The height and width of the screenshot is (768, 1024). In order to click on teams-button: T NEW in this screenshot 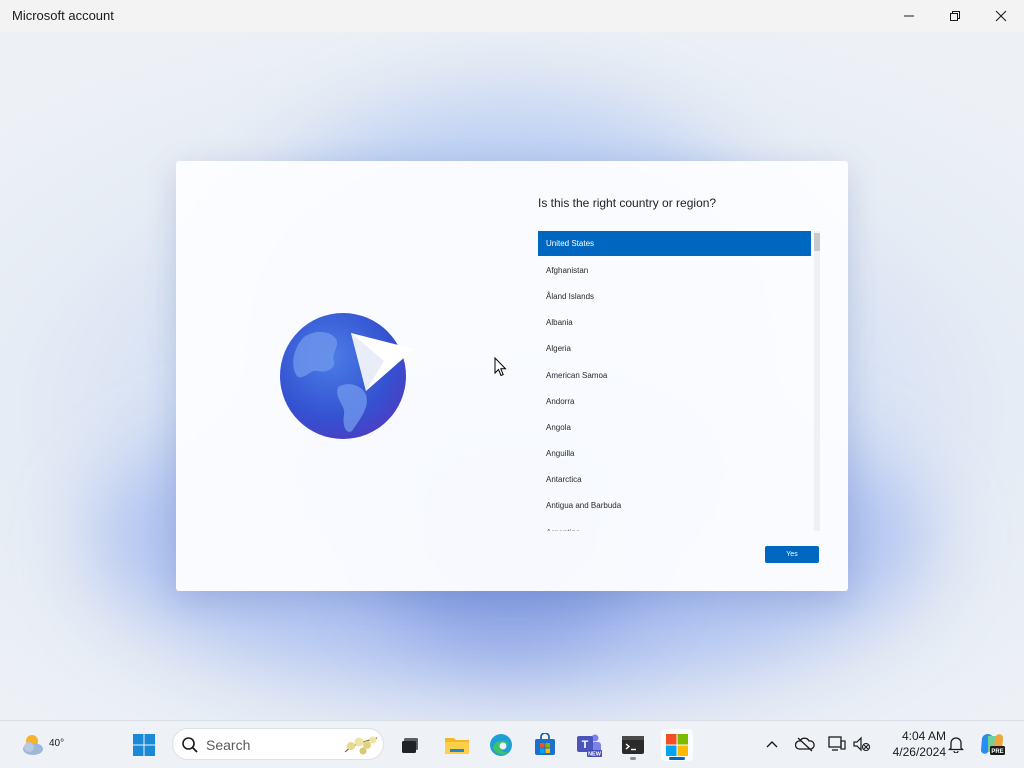, I will do `click(589, 745)`.